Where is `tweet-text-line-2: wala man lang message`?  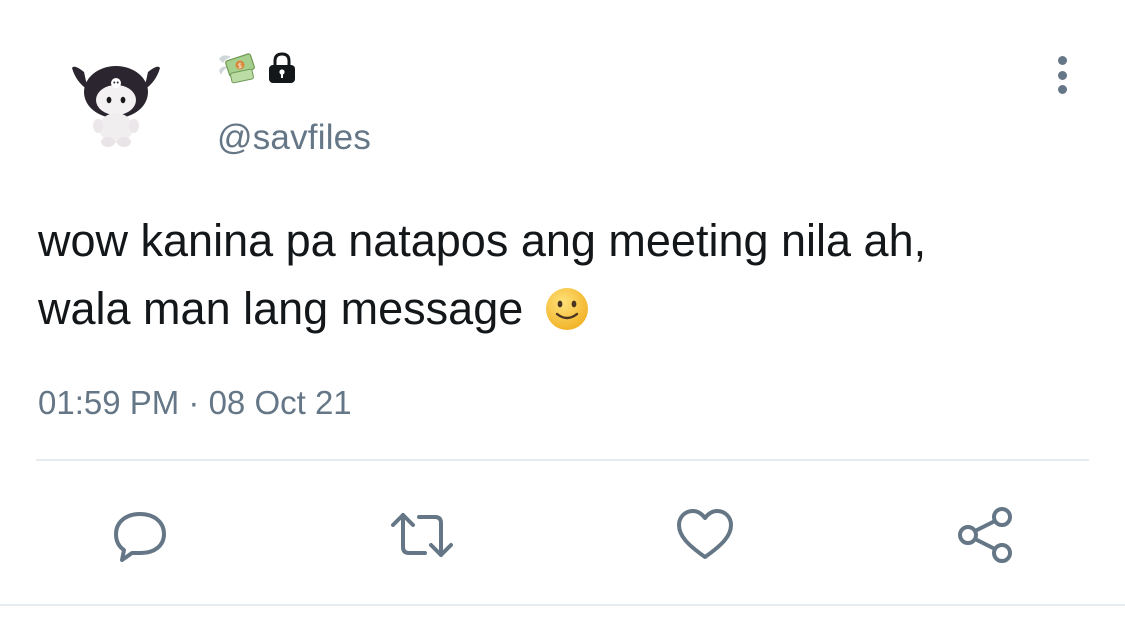 tweet-text-line-2: wala man lang message is located at coordinates (568, 313).